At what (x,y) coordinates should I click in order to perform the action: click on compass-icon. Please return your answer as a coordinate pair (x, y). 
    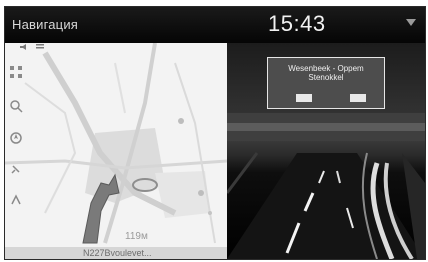
    Looking at the image, I should click on (20, 140).